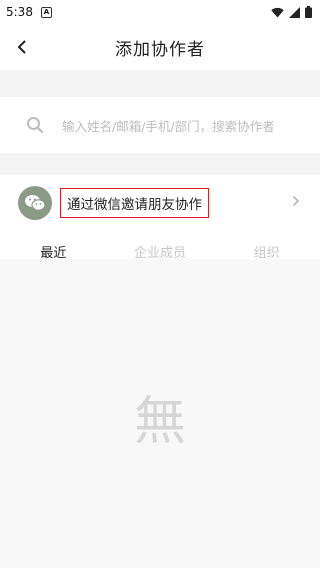  Describe the element at coordinates (160, 12) in the screenshot. I see `status-bar: 5:38 A` at that location.